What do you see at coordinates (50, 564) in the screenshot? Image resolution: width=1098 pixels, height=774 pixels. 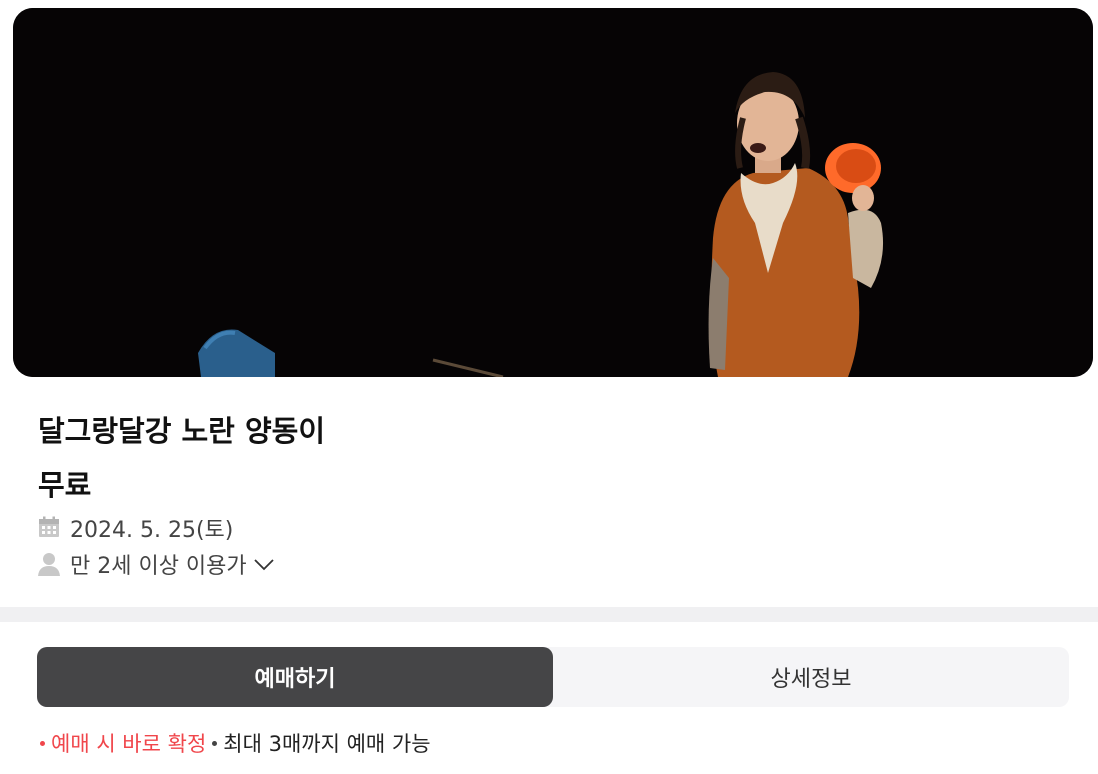 I see `person-icon` at bounding box center [50, 564].